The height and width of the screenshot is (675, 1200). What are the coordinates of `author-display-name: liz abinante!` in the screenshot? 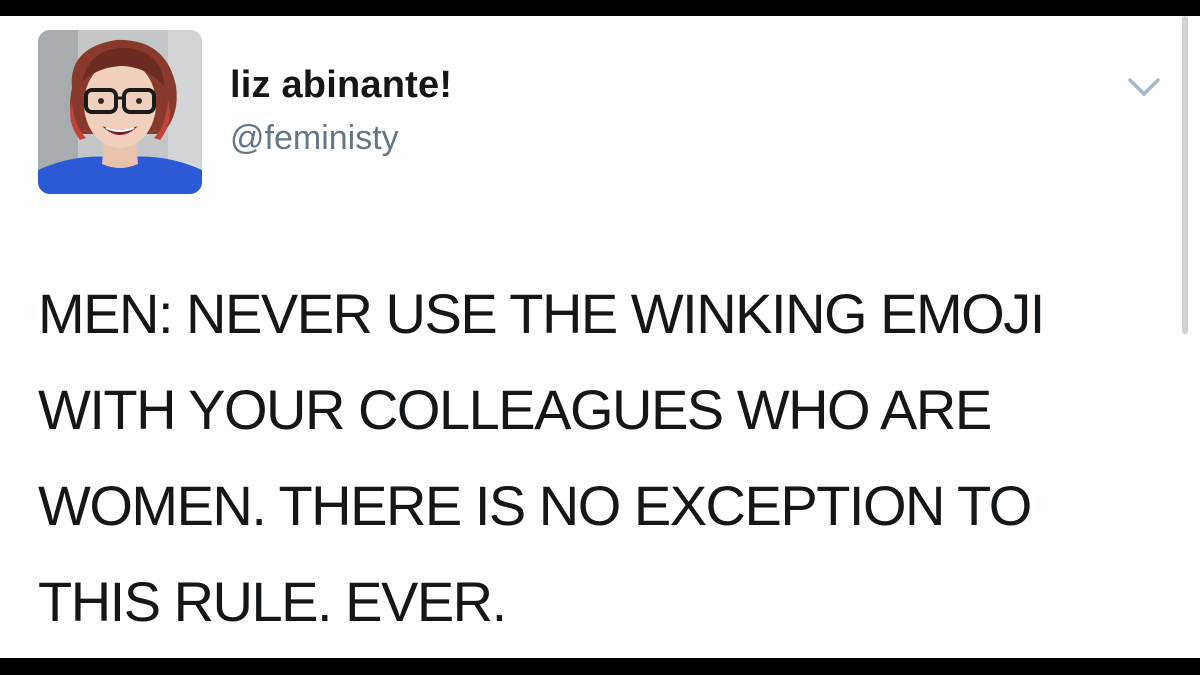 It's located at (341, 85).